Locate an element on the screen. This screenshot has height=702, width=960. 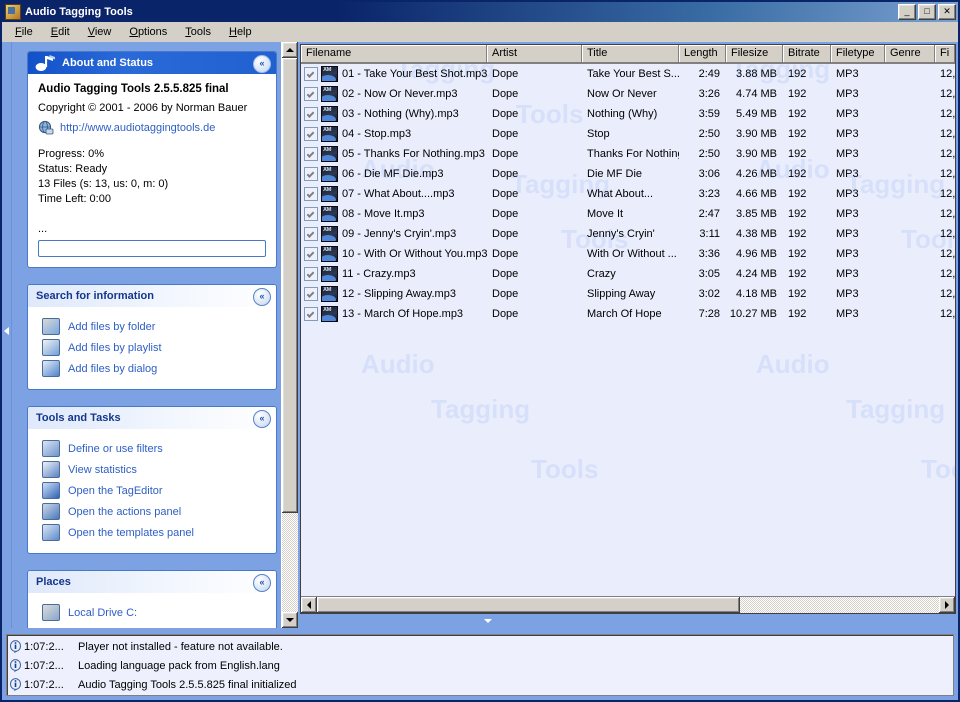
panel-title-search-for-information: Search for information is located at coordinates (95, 296).